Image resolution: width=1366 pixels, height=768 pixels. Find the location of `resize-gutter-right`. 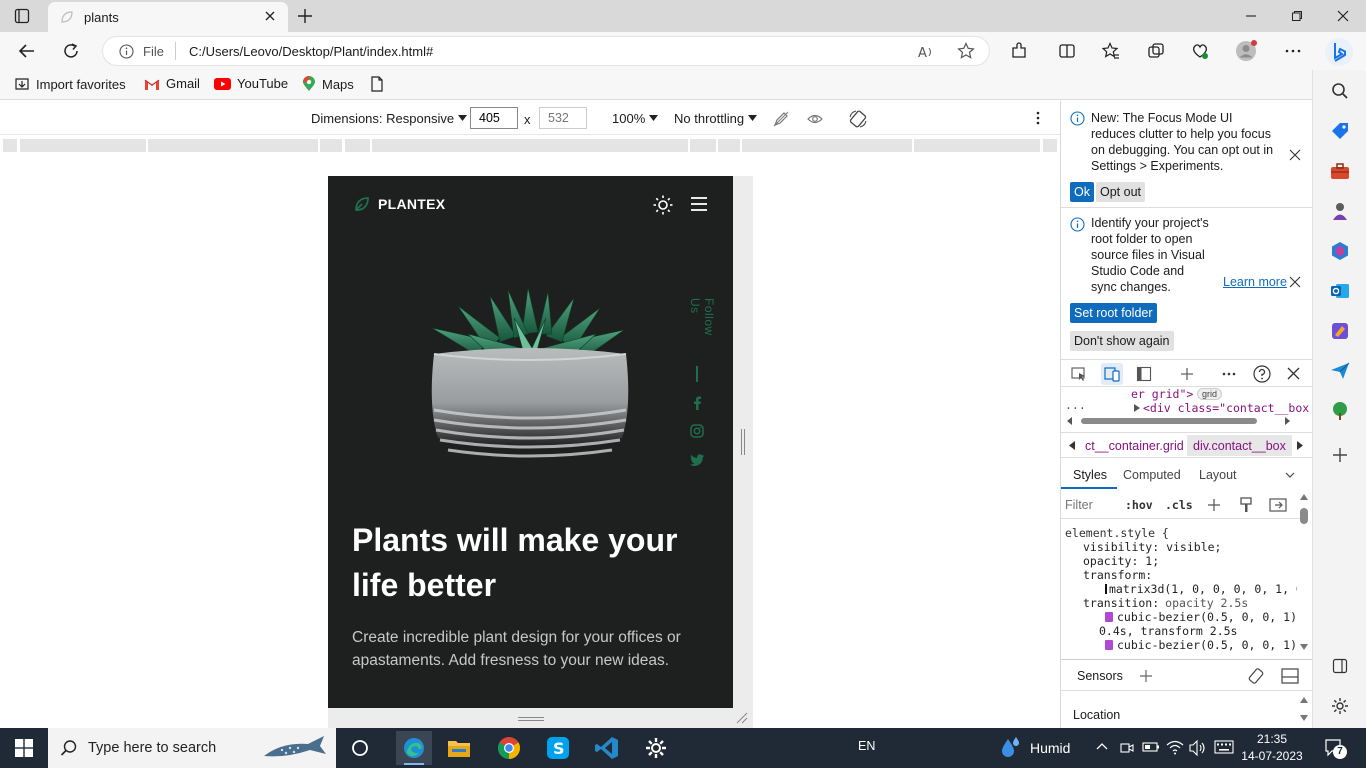

resize-gutter-right is located at coordinates (743, 442).